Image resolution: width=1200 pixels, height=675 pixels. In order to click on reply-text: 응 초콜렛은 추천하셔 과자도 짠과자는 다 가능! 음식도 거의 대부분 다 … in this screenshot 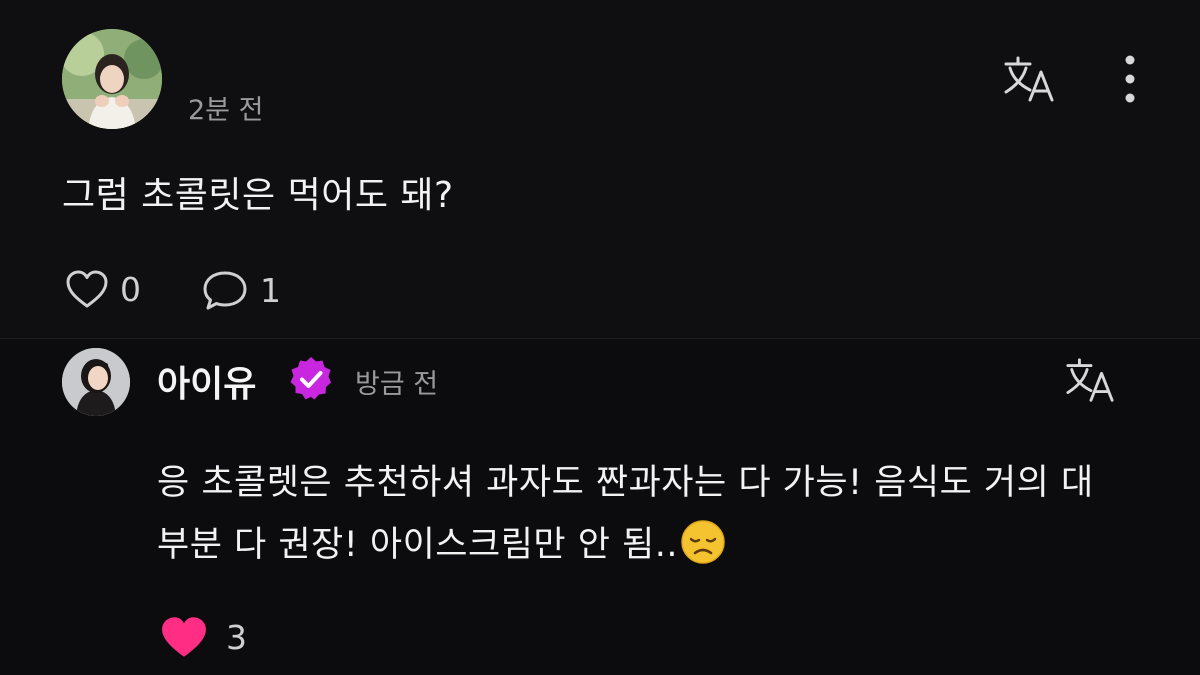, I will do `click(637, 514)`.